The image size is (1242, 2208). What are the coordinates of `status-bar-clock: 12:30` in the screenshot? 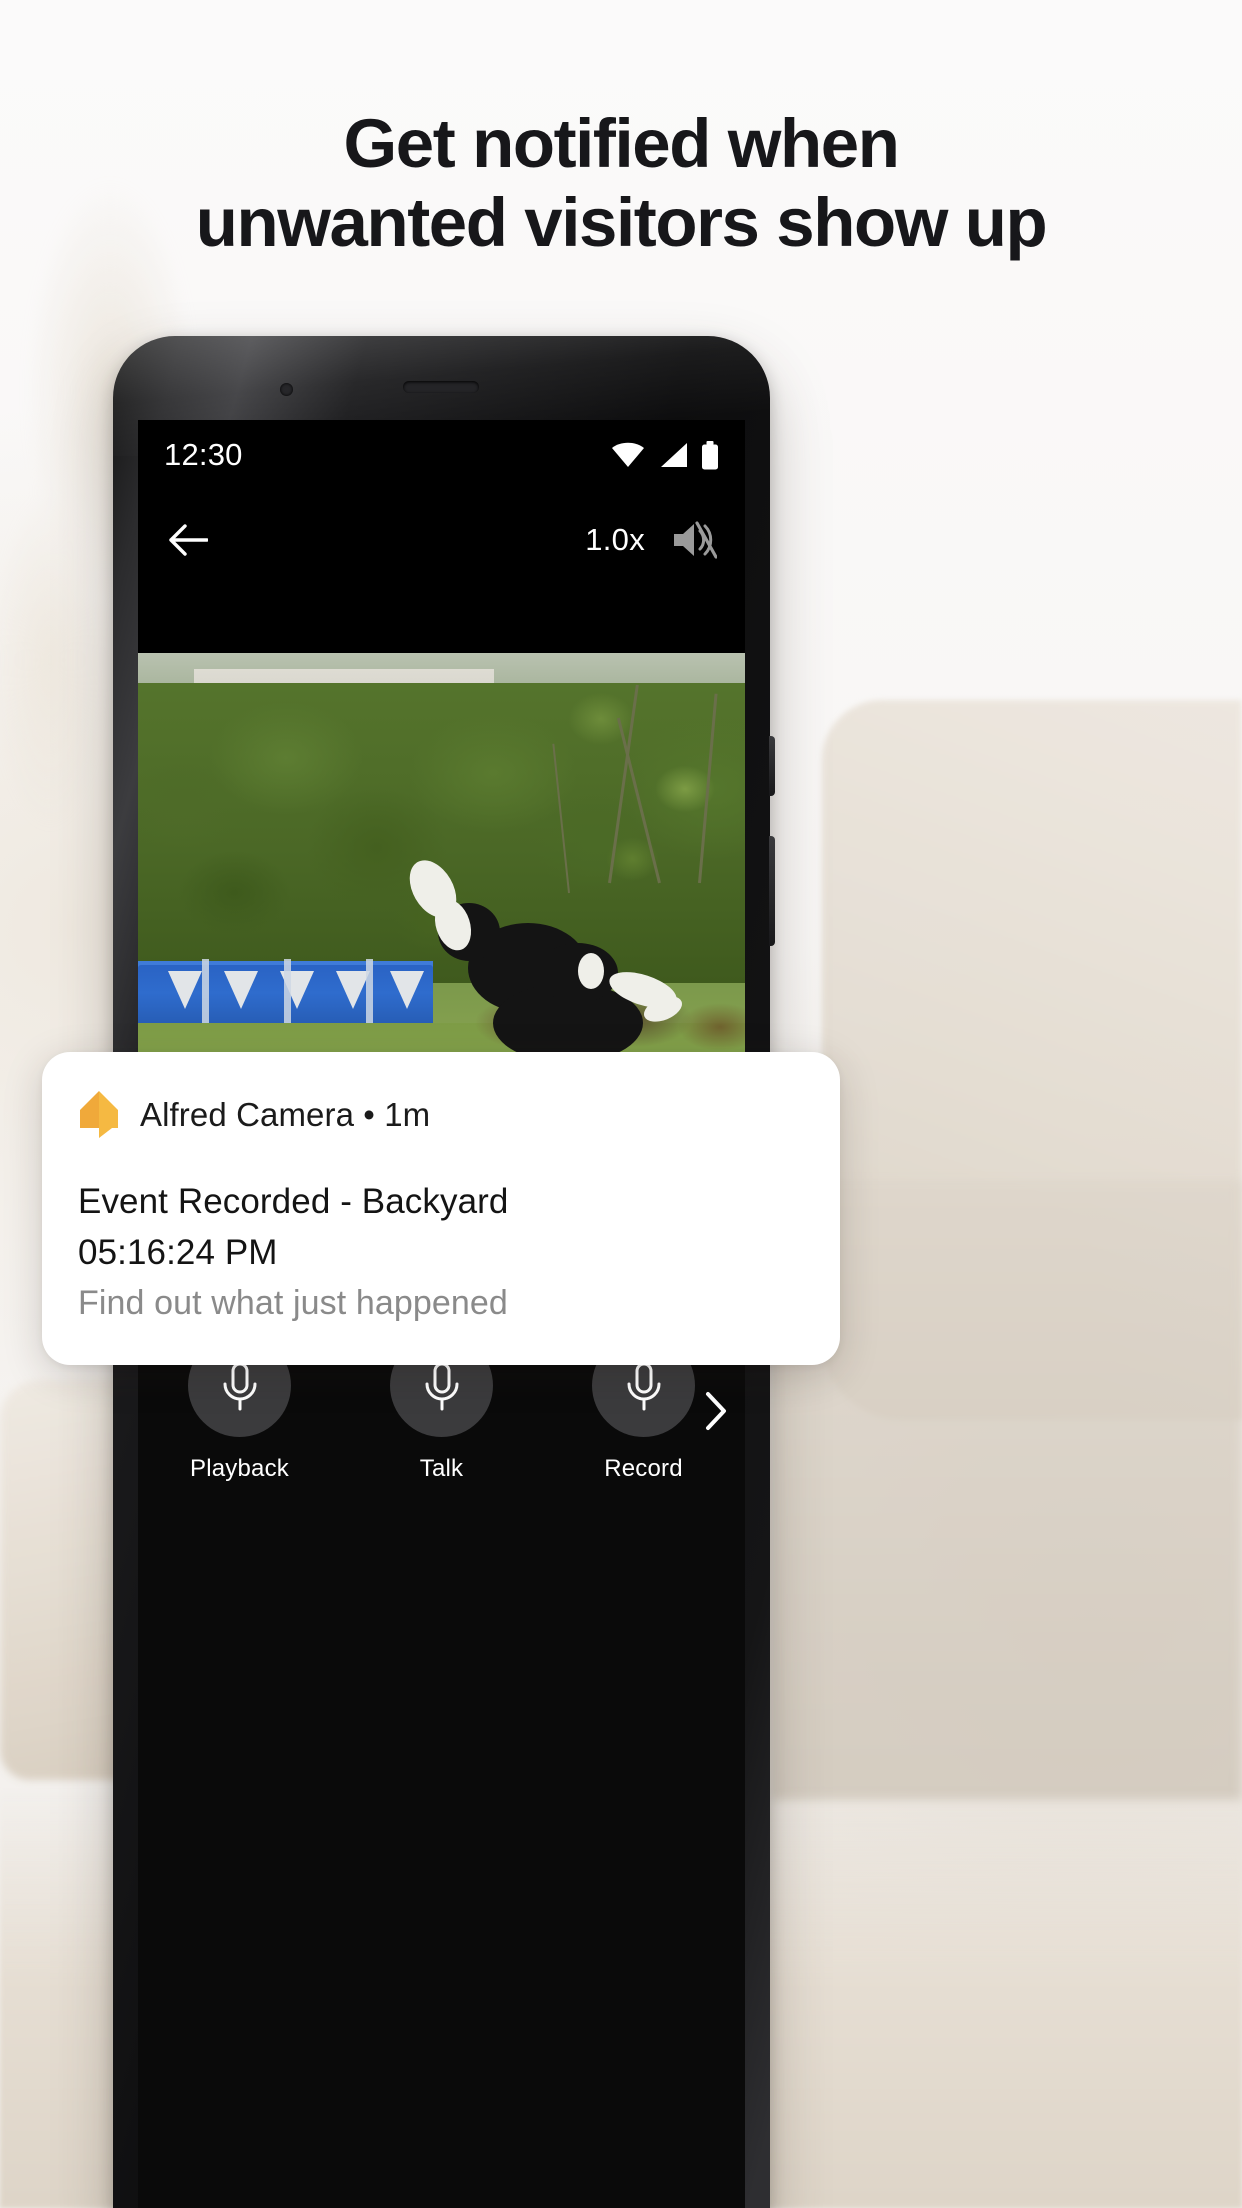 It's located at (203, 454).